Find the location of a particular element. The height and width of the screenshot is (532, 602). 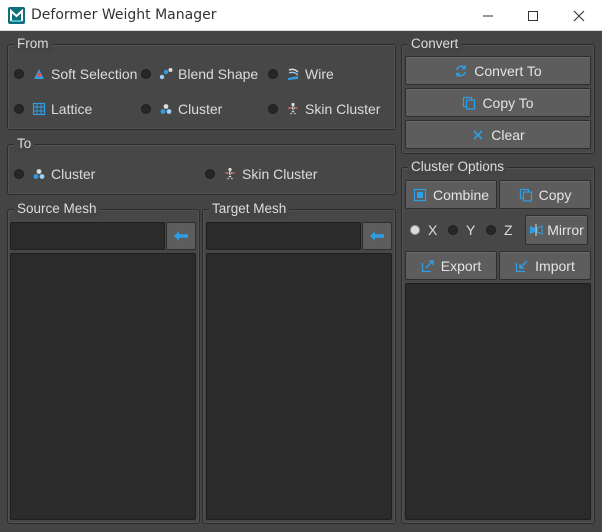

axis-z-radio: Z is located at coordinates (499, 230).